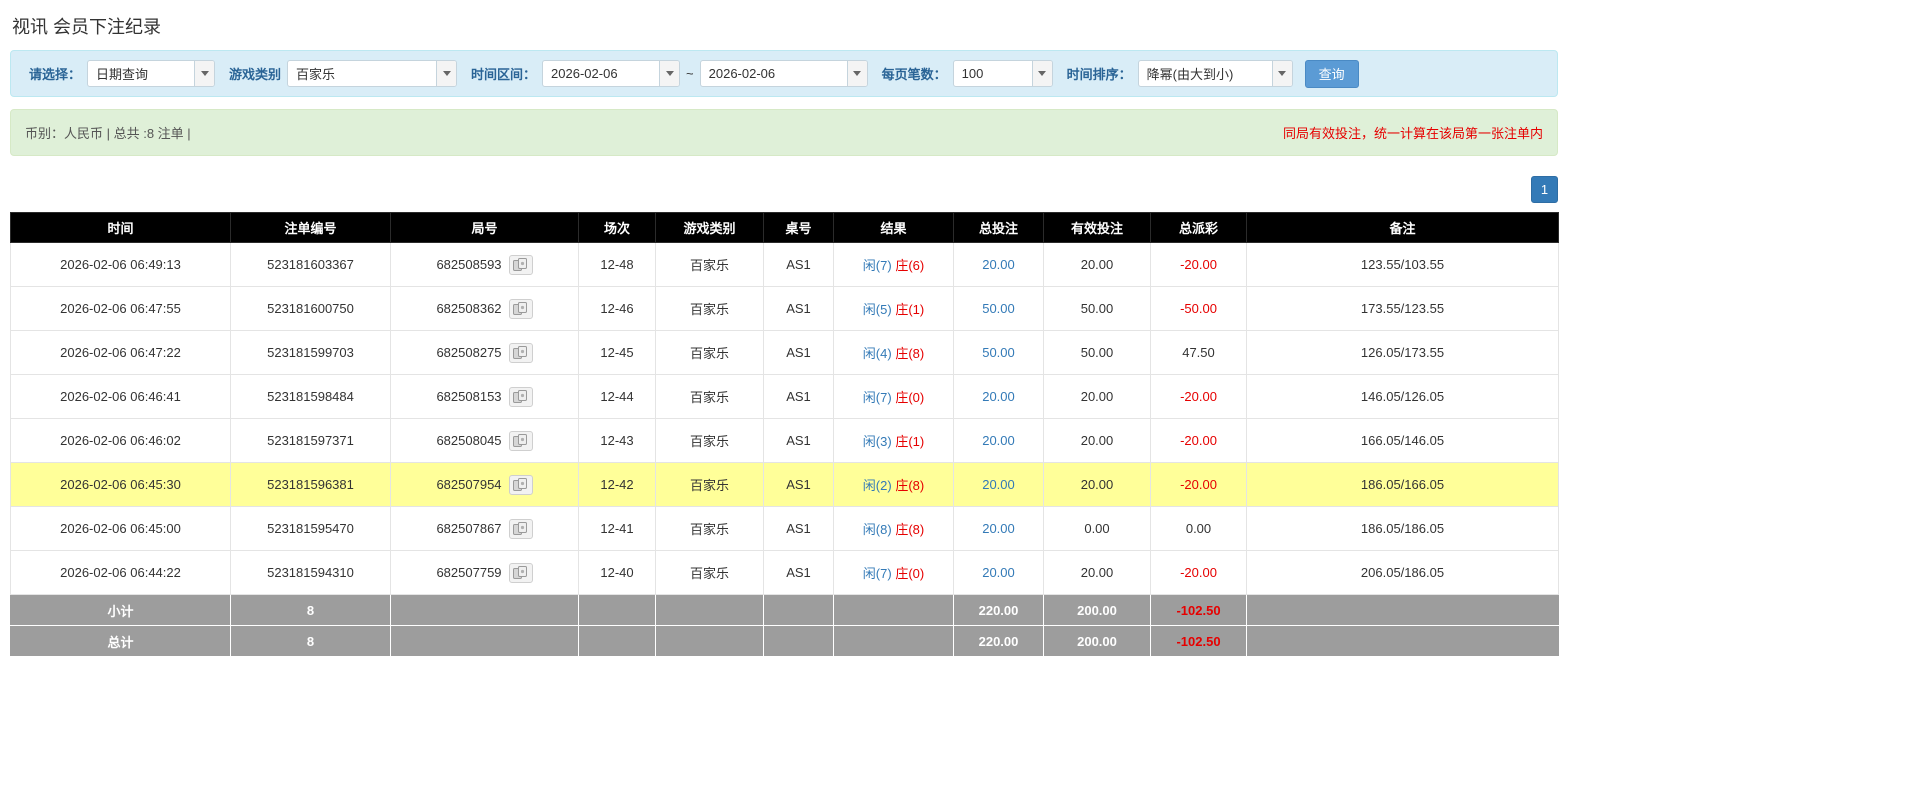 The height and width of the screenshot is (809, 1919). What do you see at coordinates (877, 529) in the screenshot?
I see `result-player: 闲(8)` at bounding box center [877, 529].